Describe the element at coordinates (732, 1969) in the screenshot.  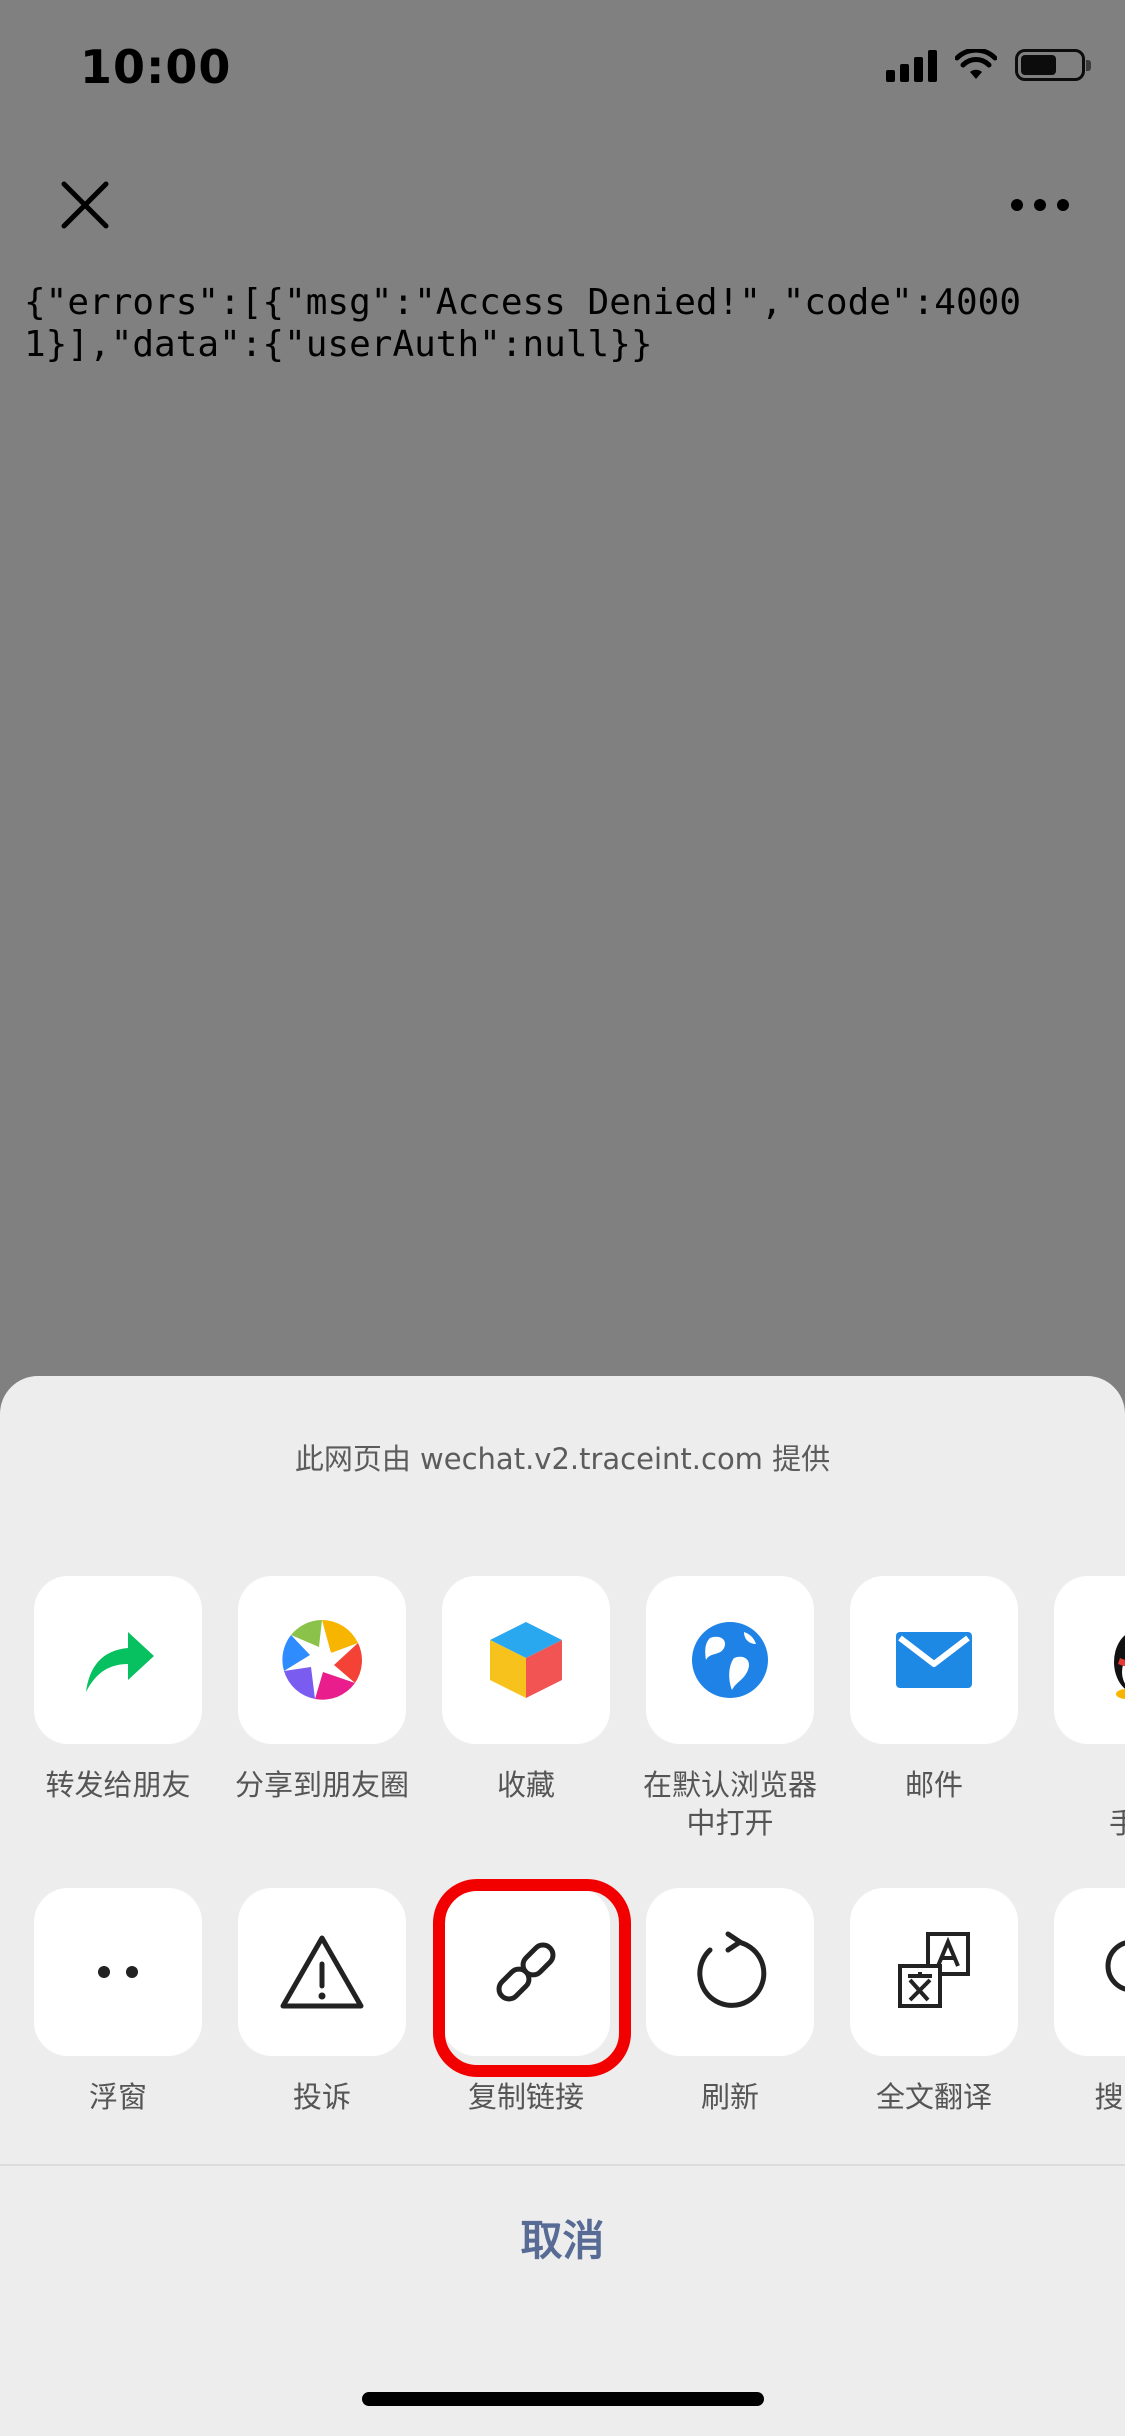
I see `refresh-icon` at that location.